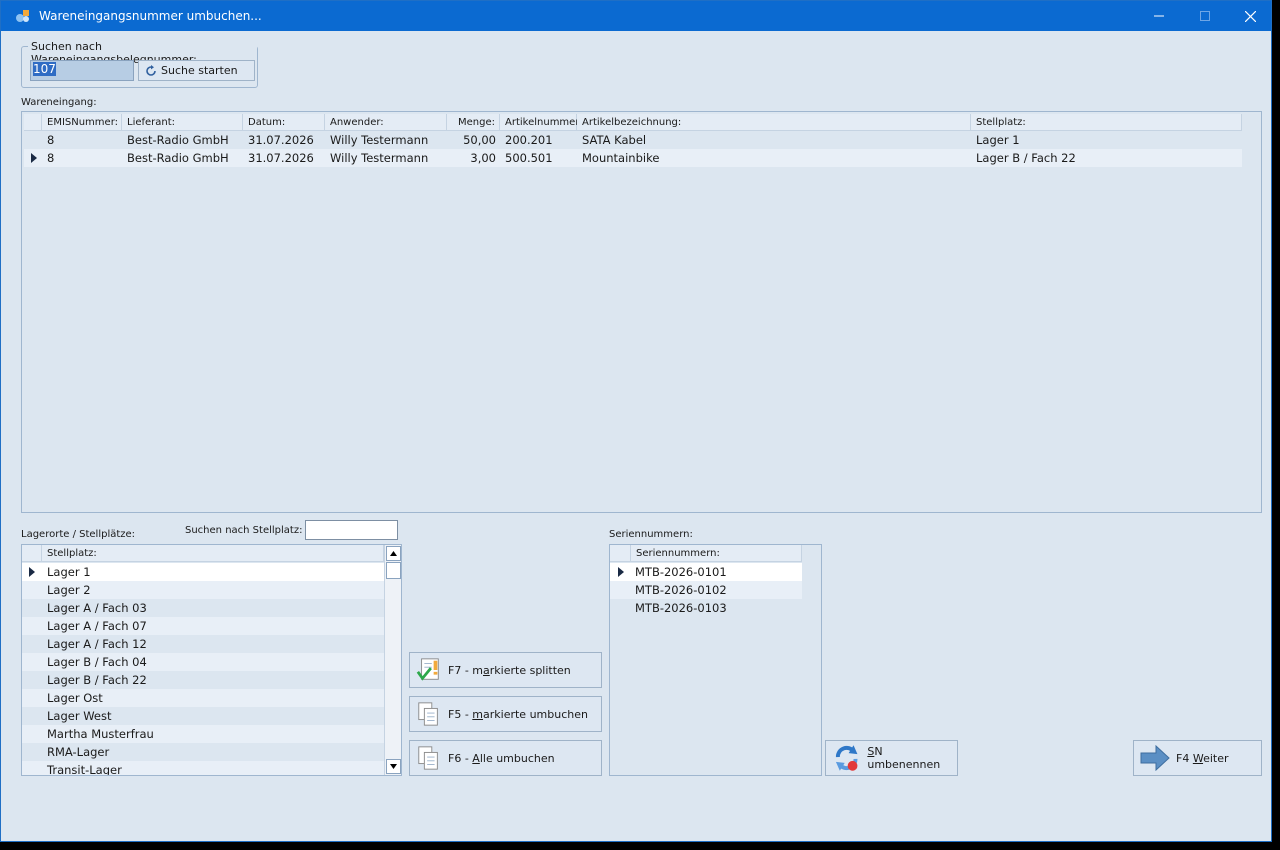 This screenshot has height=850, width=1280. I want to click on search-button-label: Suche starten, so click(199, 70).